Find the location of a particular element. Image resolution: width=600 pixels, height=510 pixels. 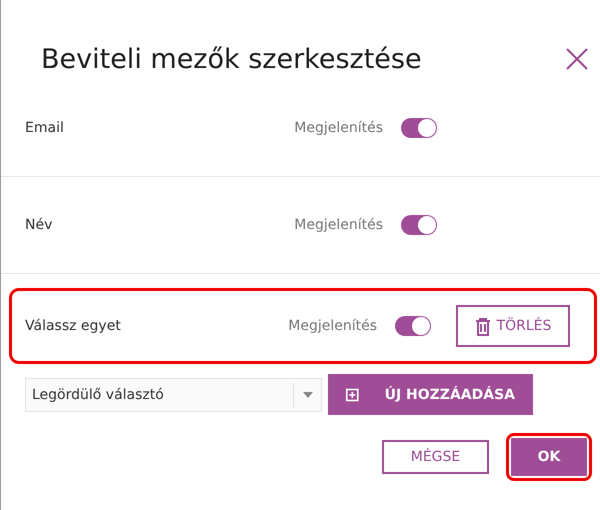

field-label: Név is located at coordinates (39, 225).